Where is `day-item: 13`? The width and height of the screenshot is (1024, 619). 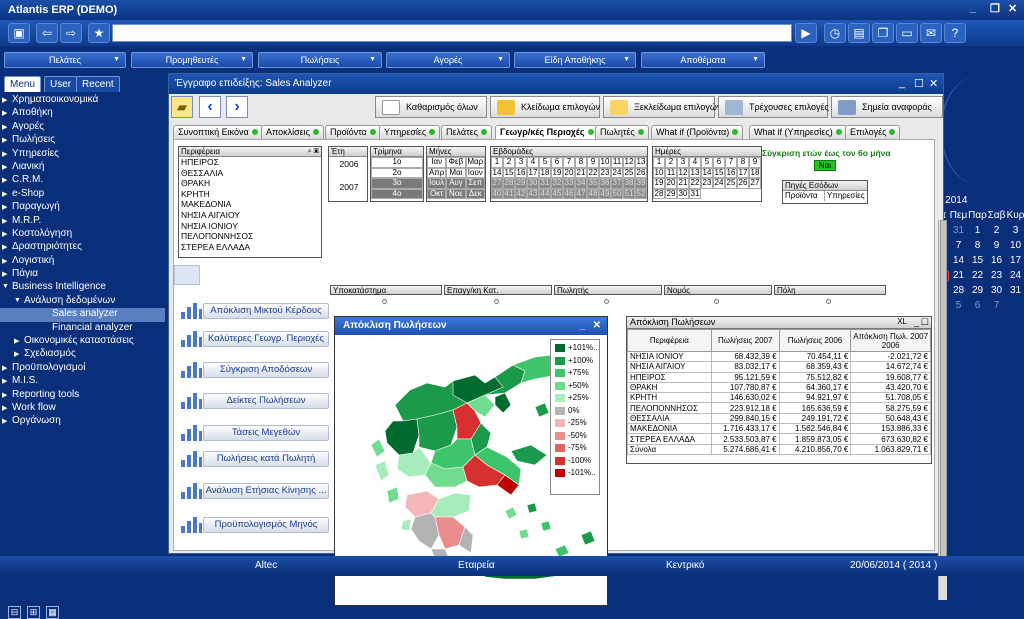
day-item: 13 is located at coordinates (695, 172).